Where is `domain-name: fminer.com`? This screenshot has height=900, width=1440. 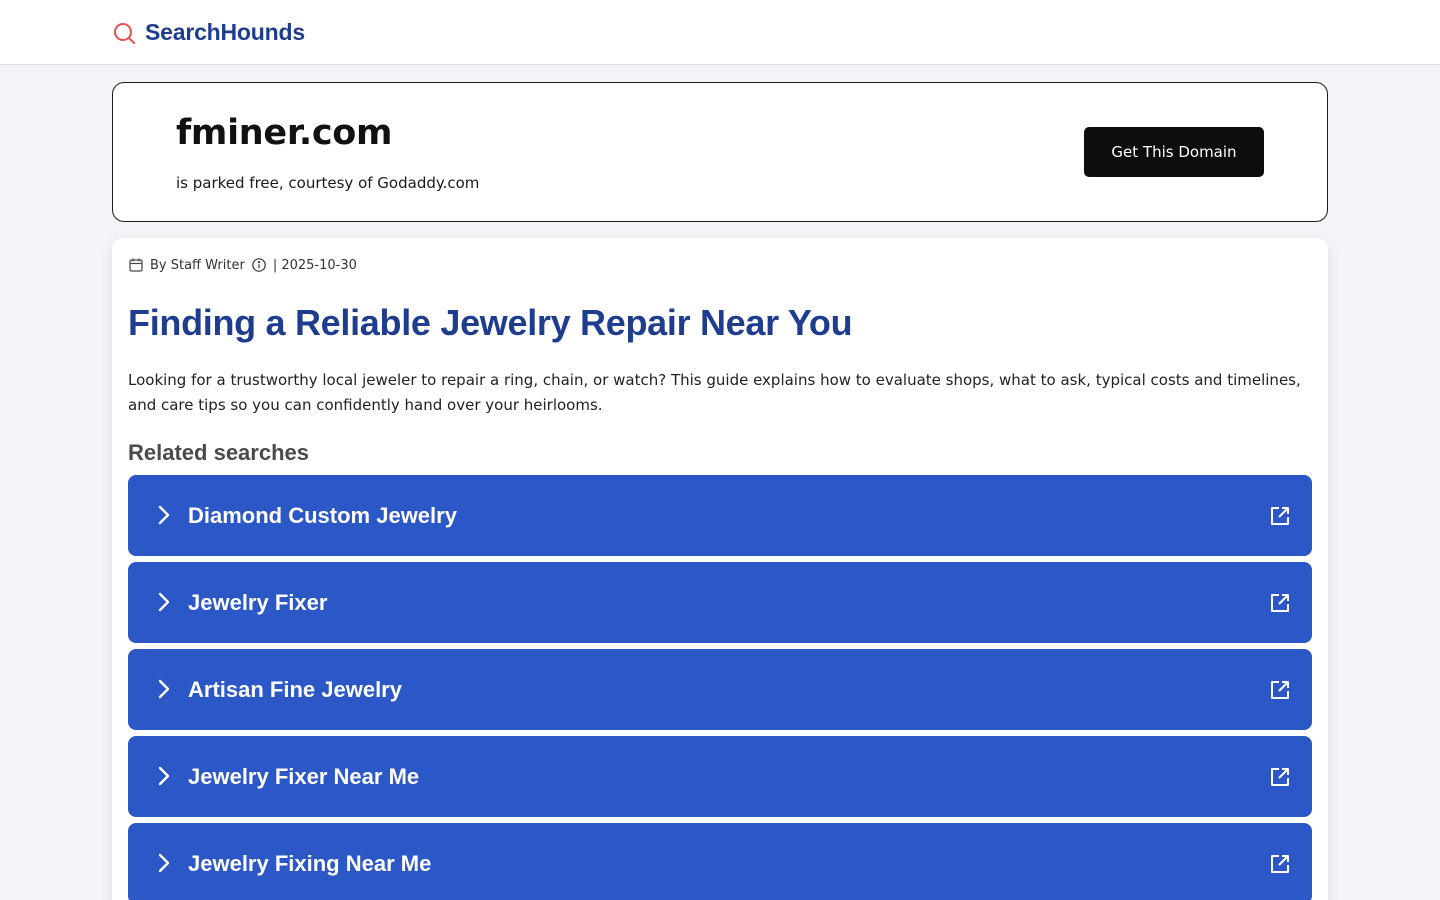
domain-name: fminer.com is located at coordinates (284, 133).